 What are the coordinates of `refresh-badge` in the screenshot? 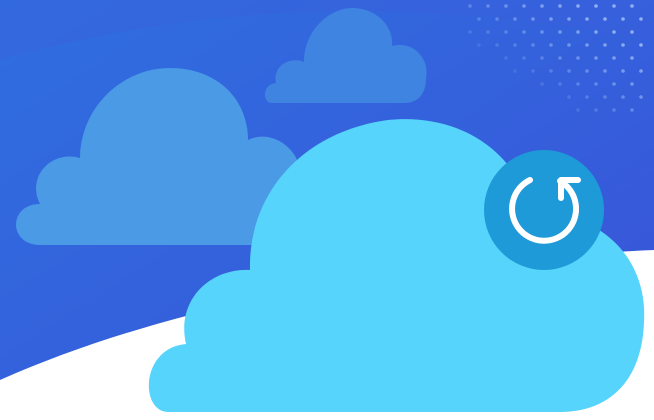 It's located at (544, 210).